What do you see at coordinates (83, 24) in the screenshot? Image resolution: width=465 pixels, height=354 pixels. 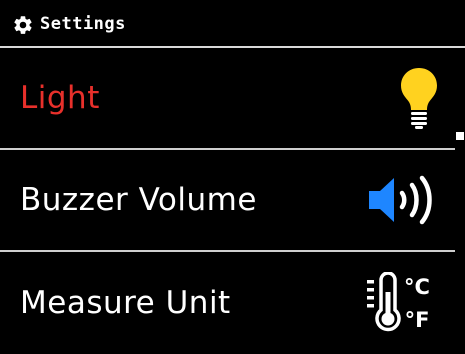 I see `page-title: Settings` at bounding box center [83, 24].